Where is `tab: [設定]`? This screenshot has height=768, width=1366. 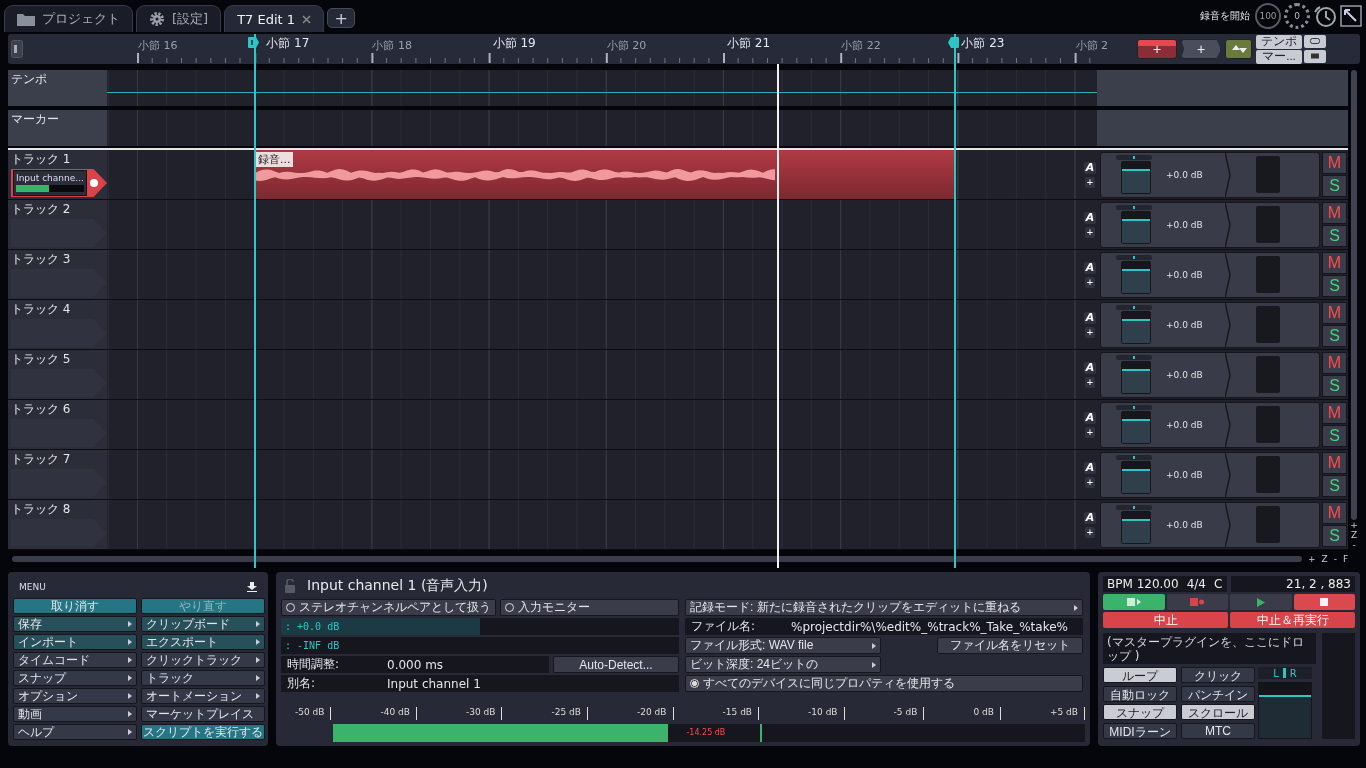
tab: [設定] is located at coordinates (179, 18).